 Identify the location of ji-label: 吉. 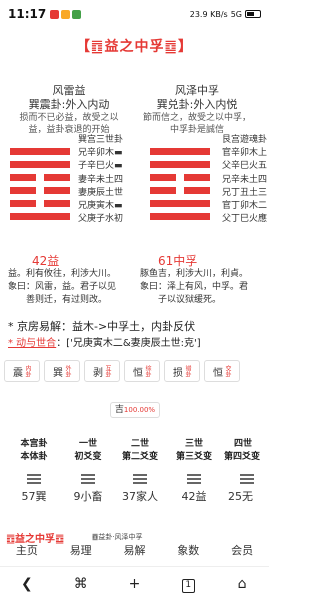
(119, 410).